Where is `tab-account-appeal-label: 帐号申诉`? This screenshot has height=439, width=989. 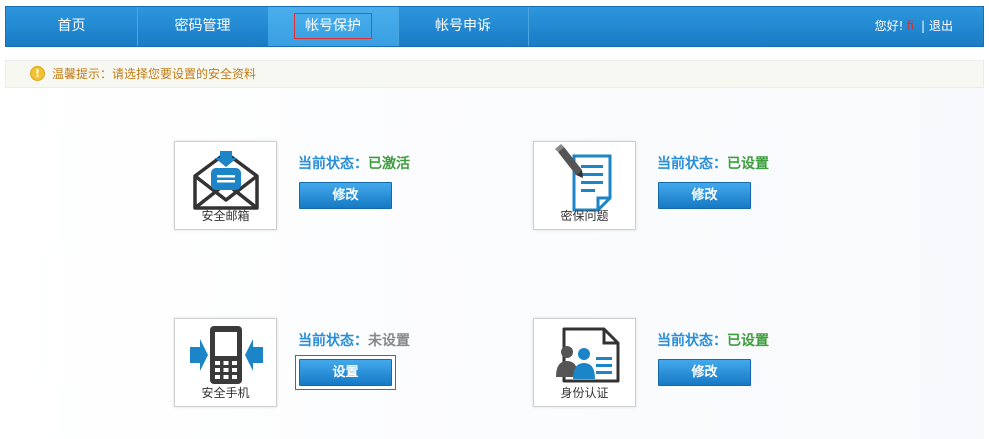 tab-account-appeal-label: 帐号申诉 is located at coordinates (463, 26).